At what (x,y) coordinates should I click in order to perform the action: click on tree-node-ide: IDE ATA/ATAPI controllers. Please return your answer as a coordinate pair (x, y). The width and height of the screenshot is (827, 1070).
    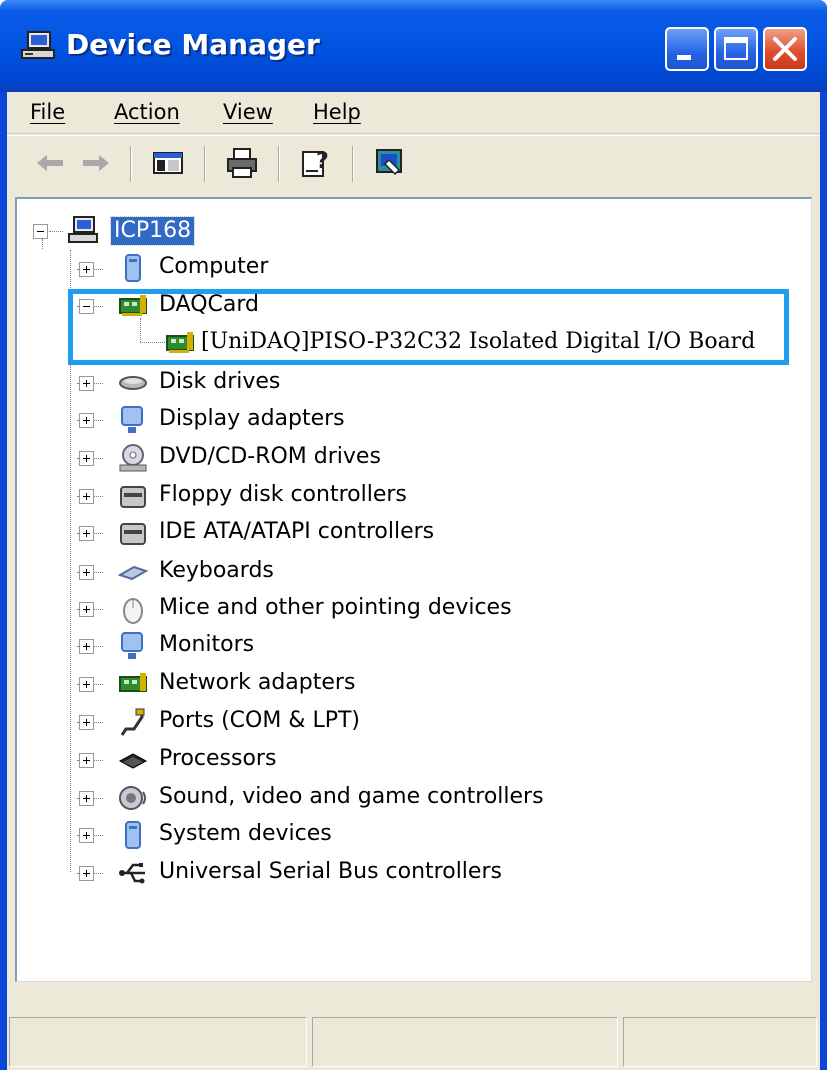
    Looking at the image, I should click on (296, 531).